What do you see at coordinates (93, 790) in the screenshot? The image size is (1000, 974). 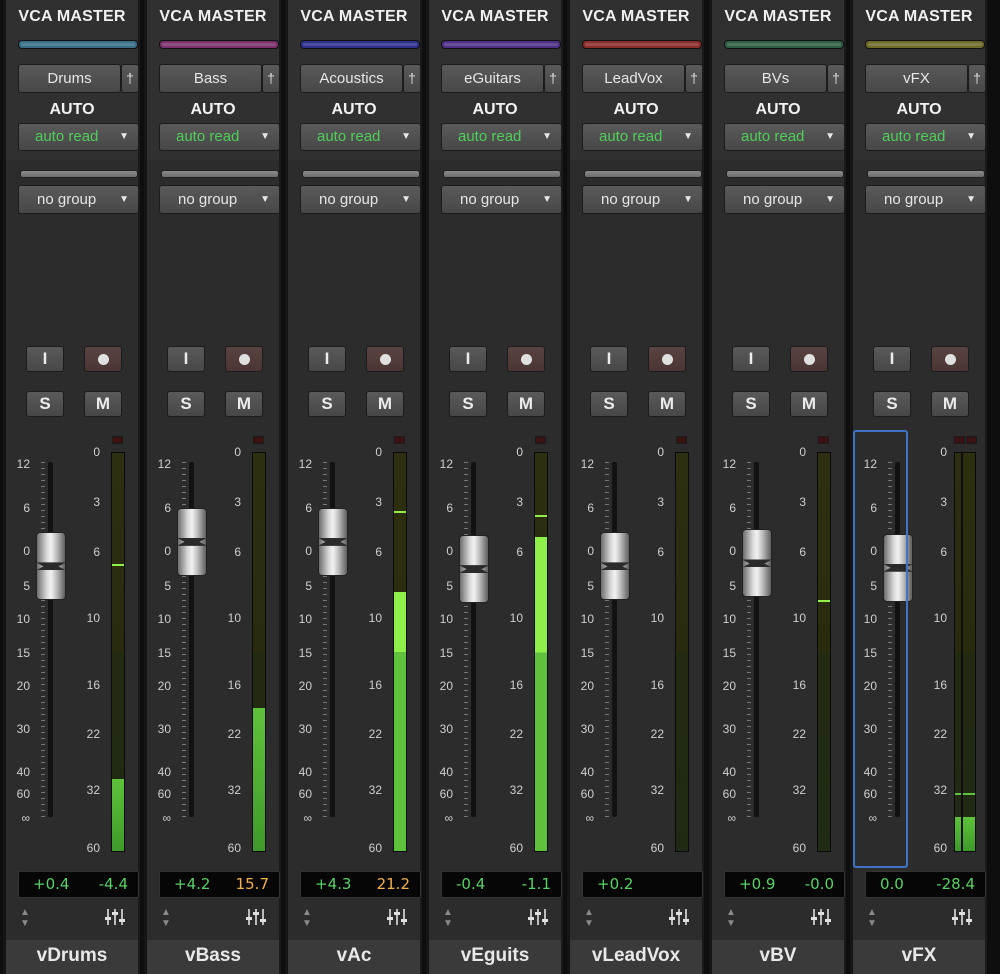 I see `meter-scale-label: 32` at bounding box center [93, 790].